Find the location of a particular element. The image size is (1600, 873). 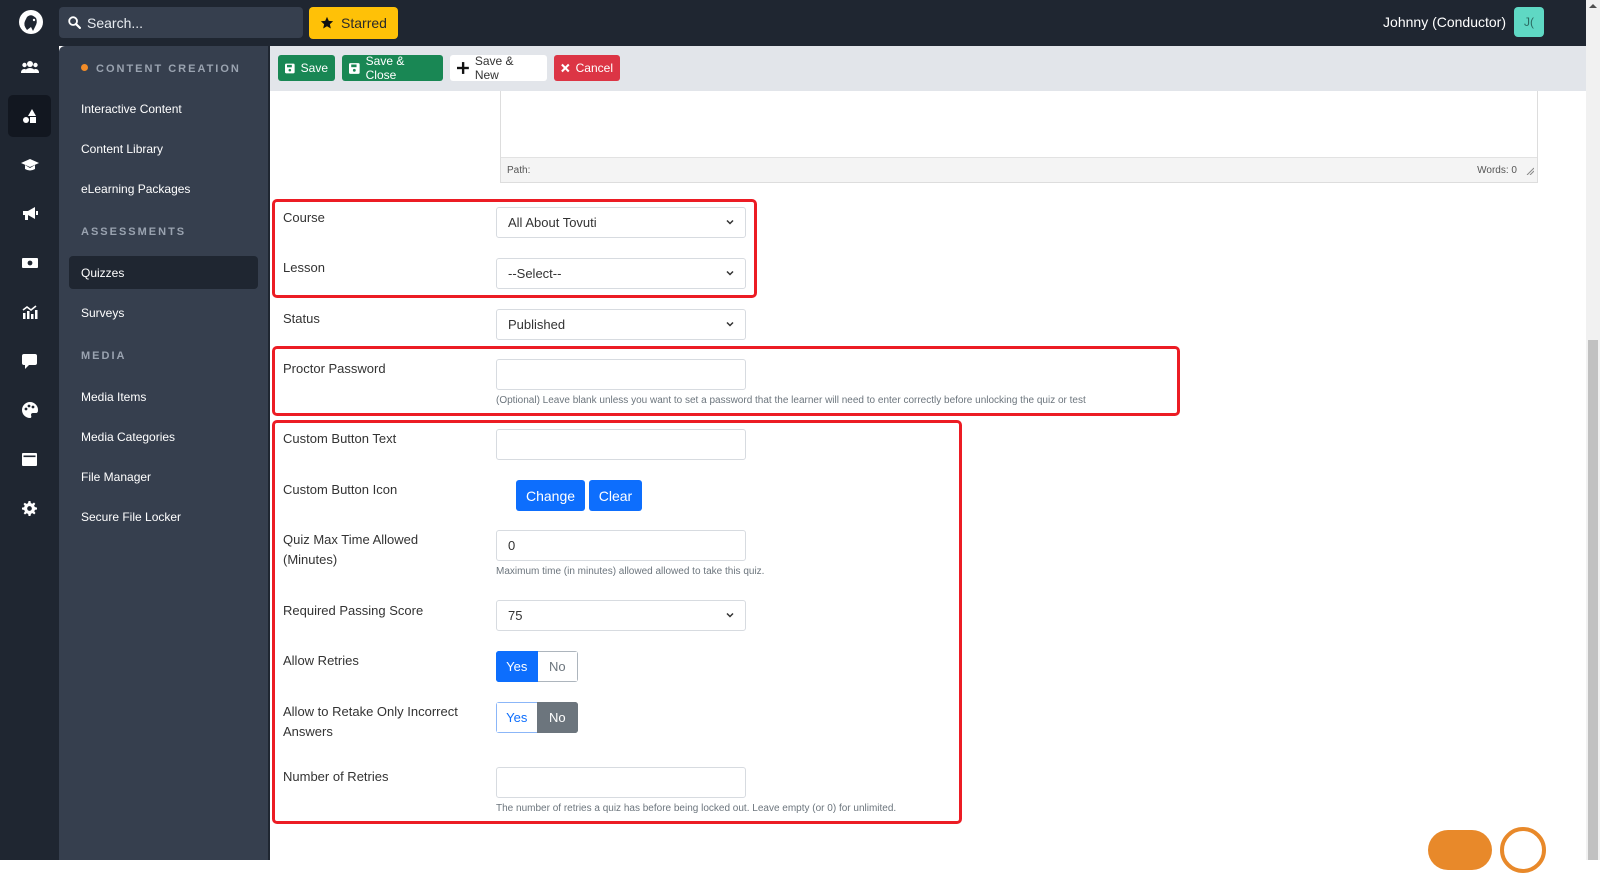

rail-announcements is located at coordinates (29, 214).